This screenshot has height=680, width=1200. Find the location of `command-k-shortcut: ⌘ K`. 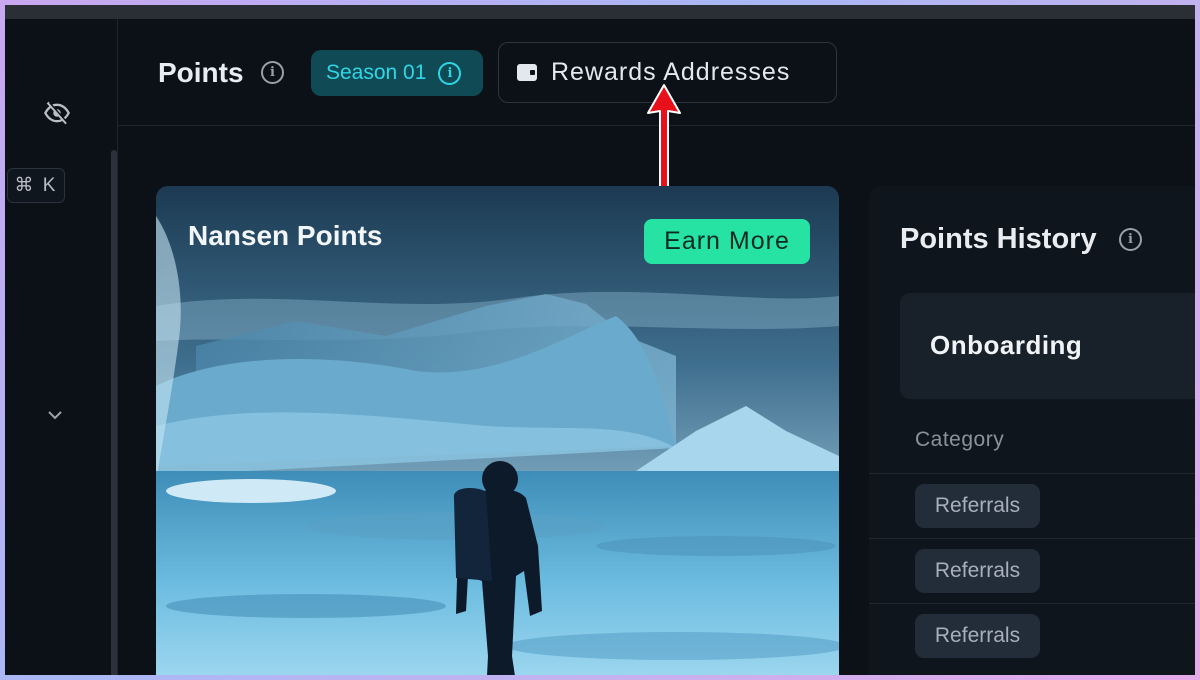

command-k-shortcut: ⌘ K is located at coordinates (36, 185).